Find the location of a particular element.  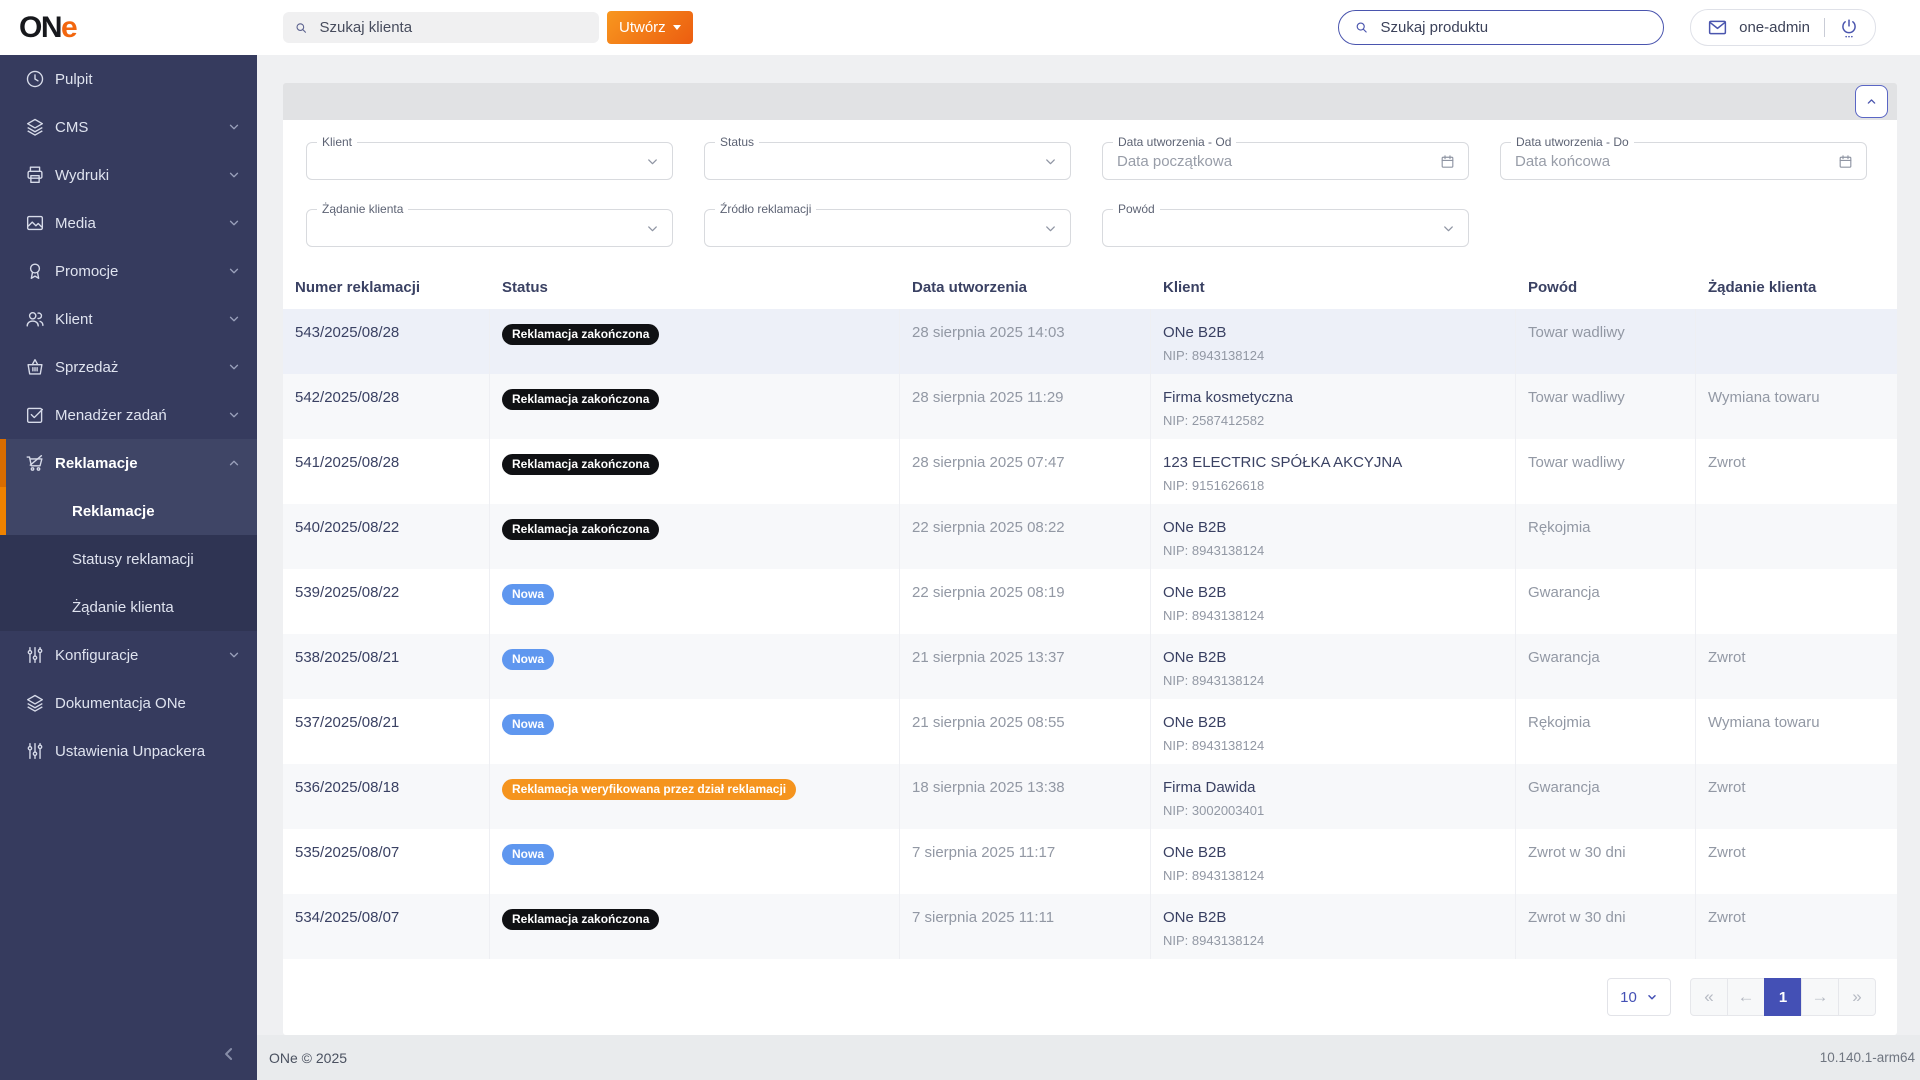

client-request: Wymiana towaru is located at coordinates (1764, 397).